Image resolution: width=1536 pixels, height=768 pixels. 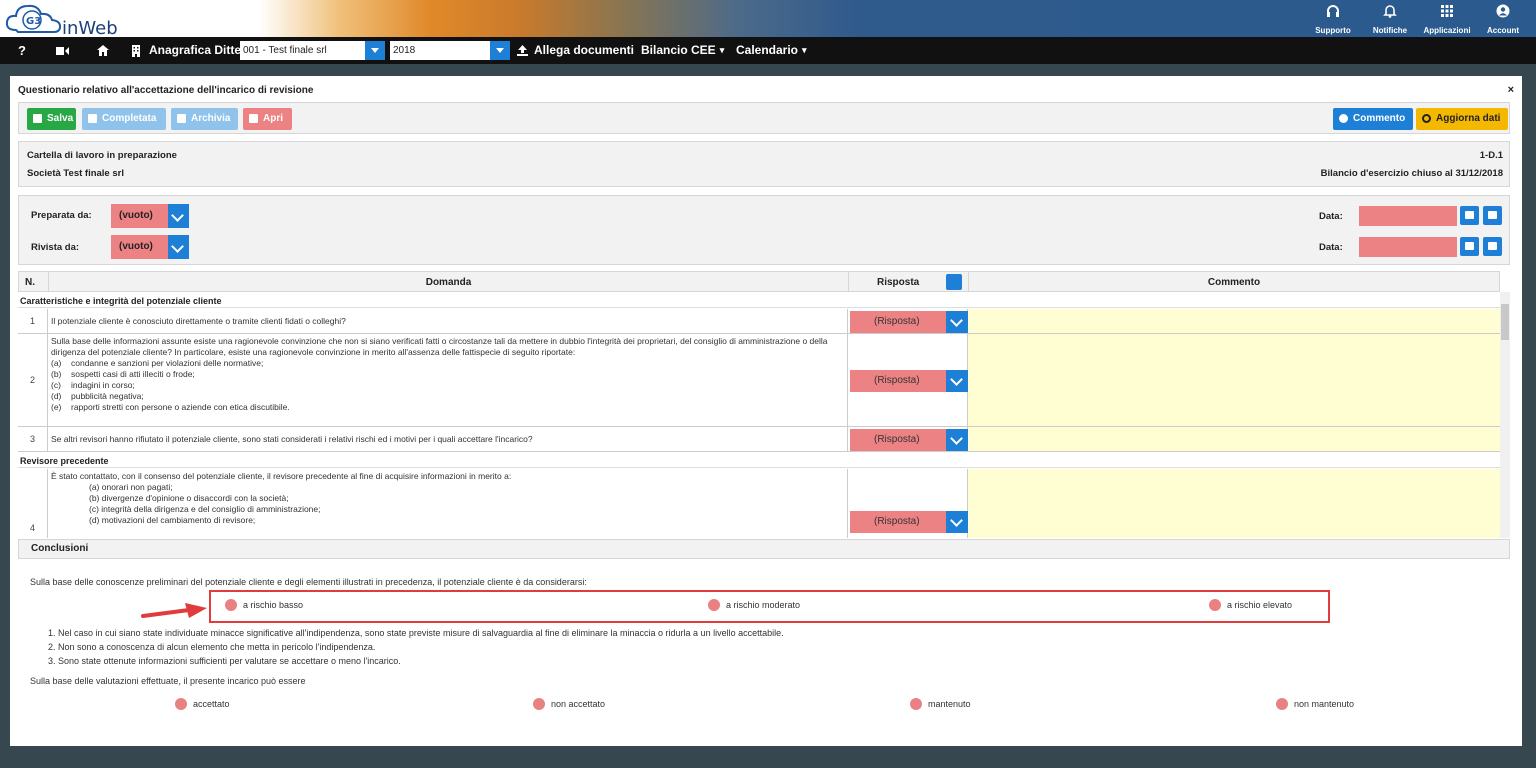 I want to click on anagrafica-ditte-link: Anagrafica Ditte, so click(x=186, y=50).